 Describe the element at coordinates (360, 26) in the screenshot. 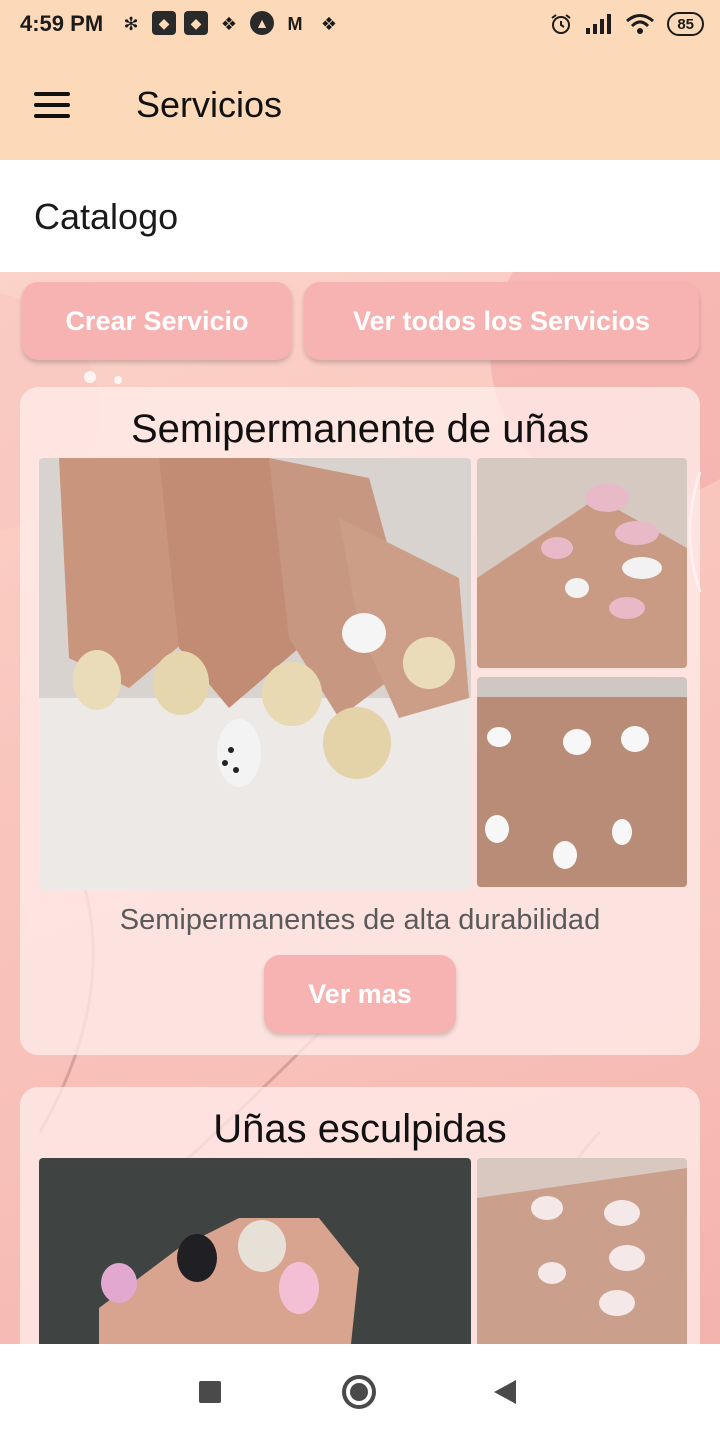

I see `status-bar: 4:59 PM ✻ ◆ ◆ ❖ ▲ M ❖ 85` at that location.